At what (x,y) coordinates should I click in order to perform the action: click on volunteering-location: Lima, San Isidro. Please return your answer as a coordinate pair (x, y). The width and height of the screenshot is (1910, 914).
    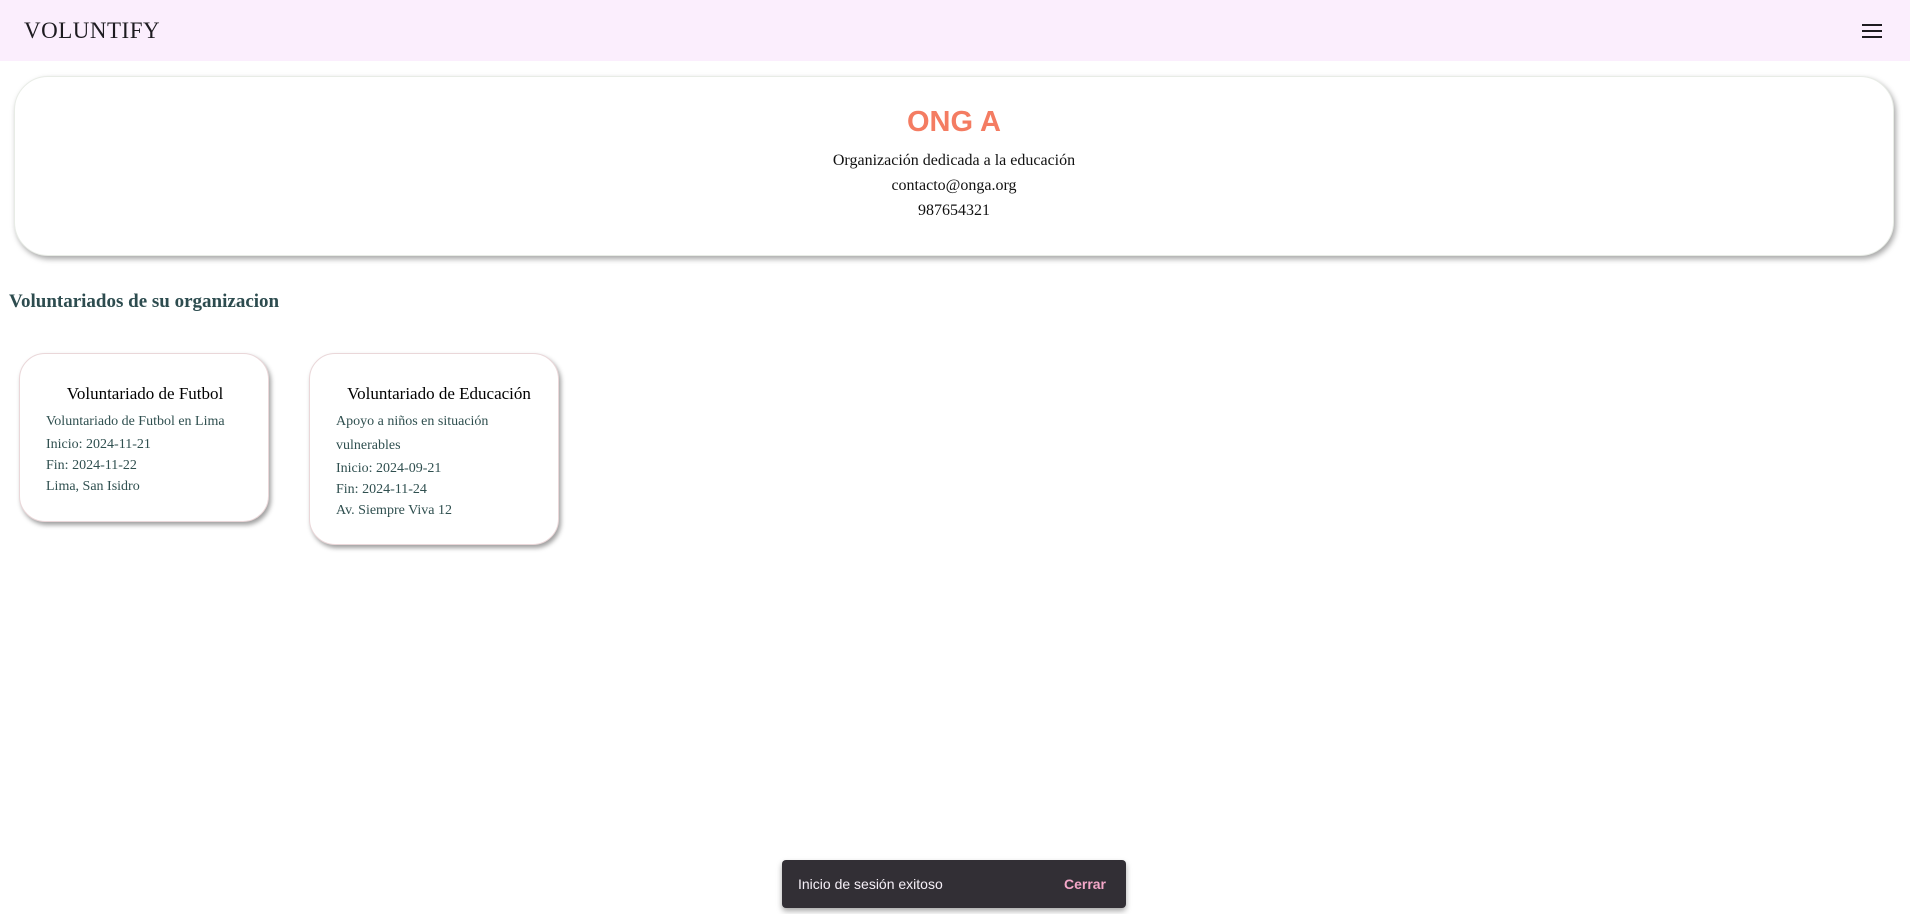
    Looking at the image, I should click on (93, 486).